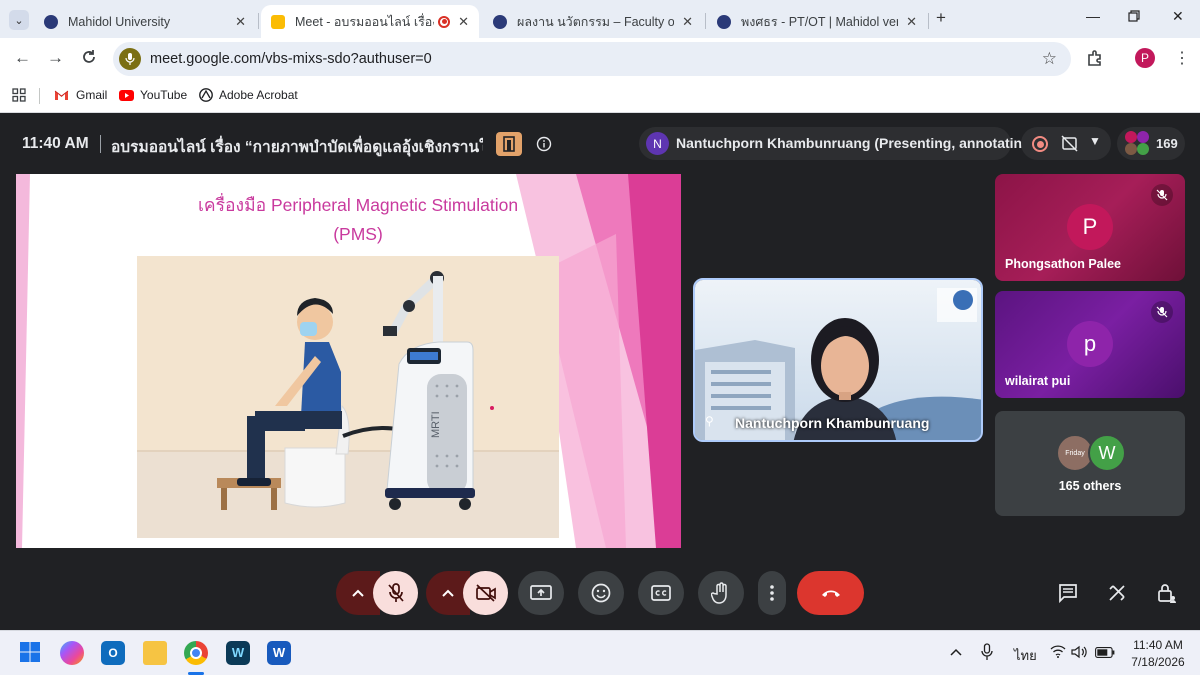  I want to click on windows-taskbar: O W W ไทย 11:40 AM 7/18/2026, so click(600, 652).